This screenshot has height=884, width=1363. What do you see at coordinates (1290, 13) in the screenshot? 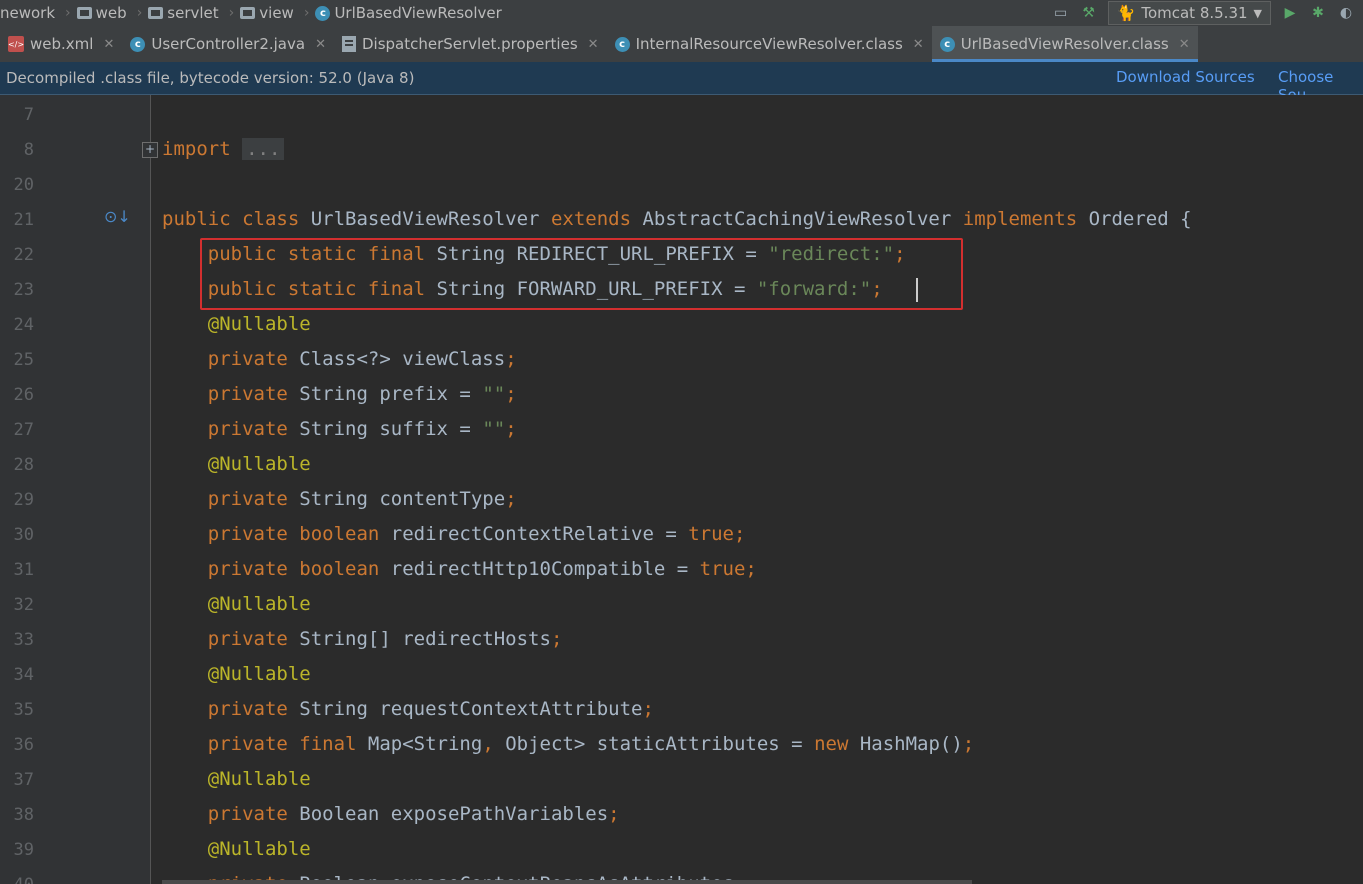
I see `run-icon: ▶` at bounding box center [1290, 13].